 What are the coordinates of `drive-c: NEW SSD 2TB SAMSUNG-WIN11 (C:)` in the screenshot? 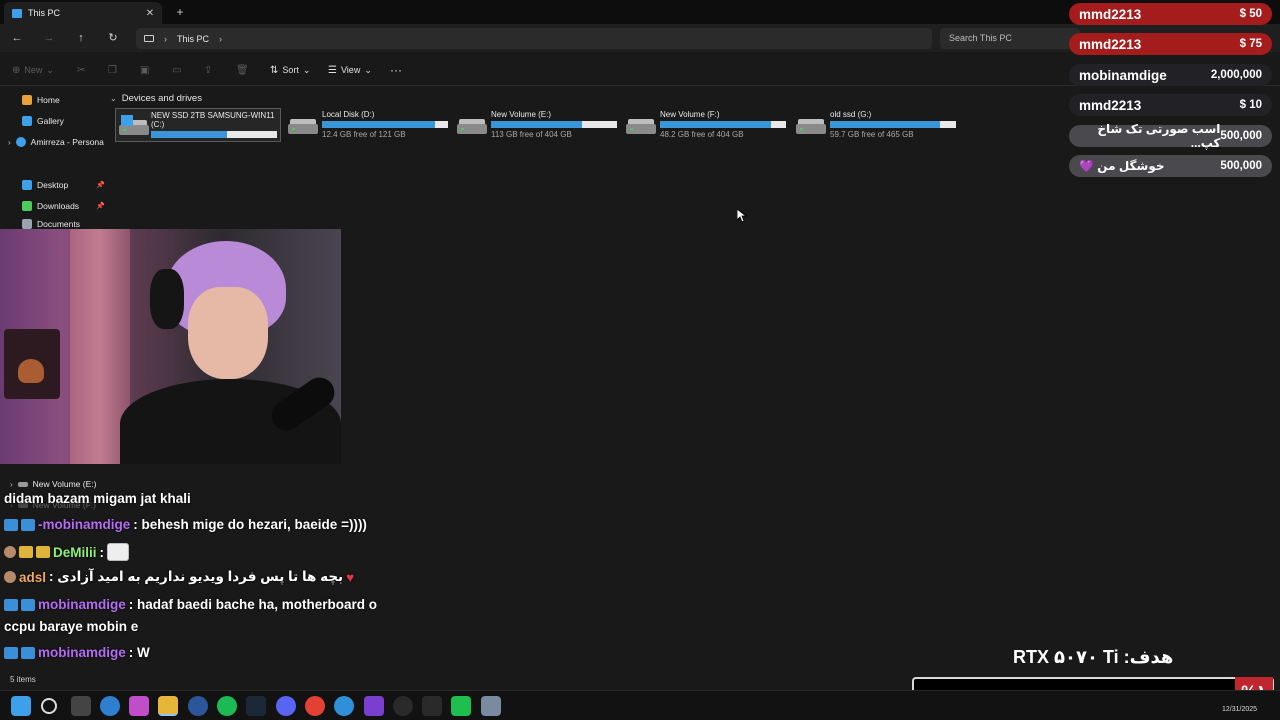 It's located at (198, 125).